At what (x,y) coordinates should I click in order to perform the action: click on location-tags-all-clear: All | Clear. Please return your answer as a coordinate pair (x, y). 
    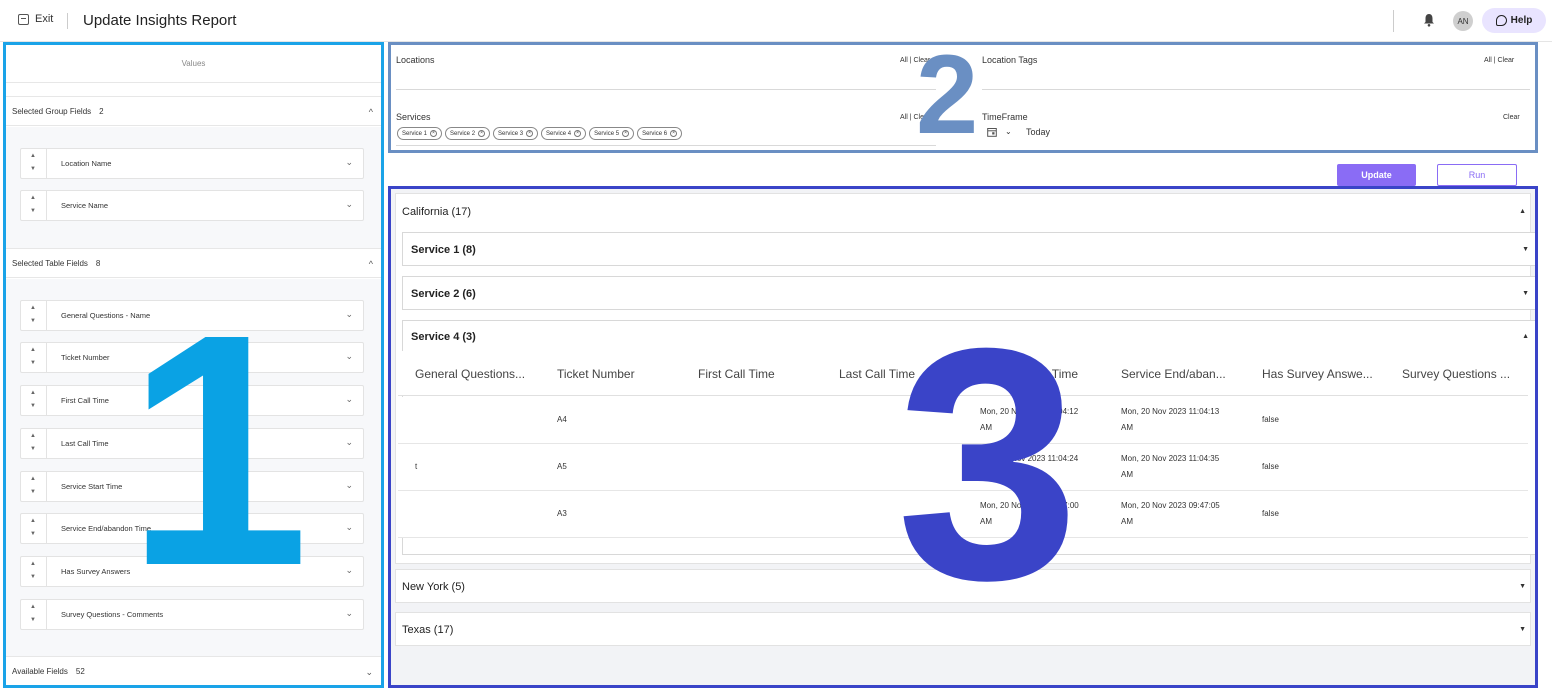
    Looking at the image, I should click on (1499, 60).